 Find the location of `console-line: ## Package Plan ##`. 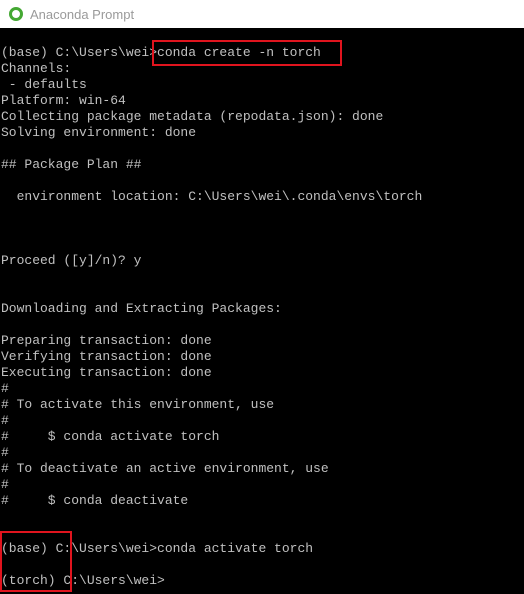

console-line: ## Package Plan ## is located at coordinates (71, 164).